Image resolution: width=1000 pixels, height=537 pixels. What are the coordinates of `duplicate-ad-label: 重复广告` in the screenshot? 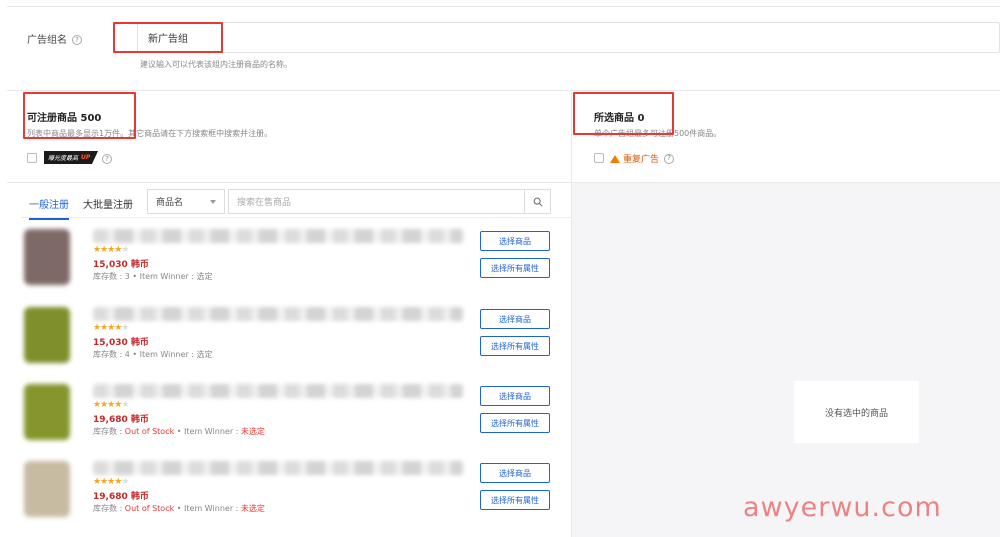 It's located at (641, 160).